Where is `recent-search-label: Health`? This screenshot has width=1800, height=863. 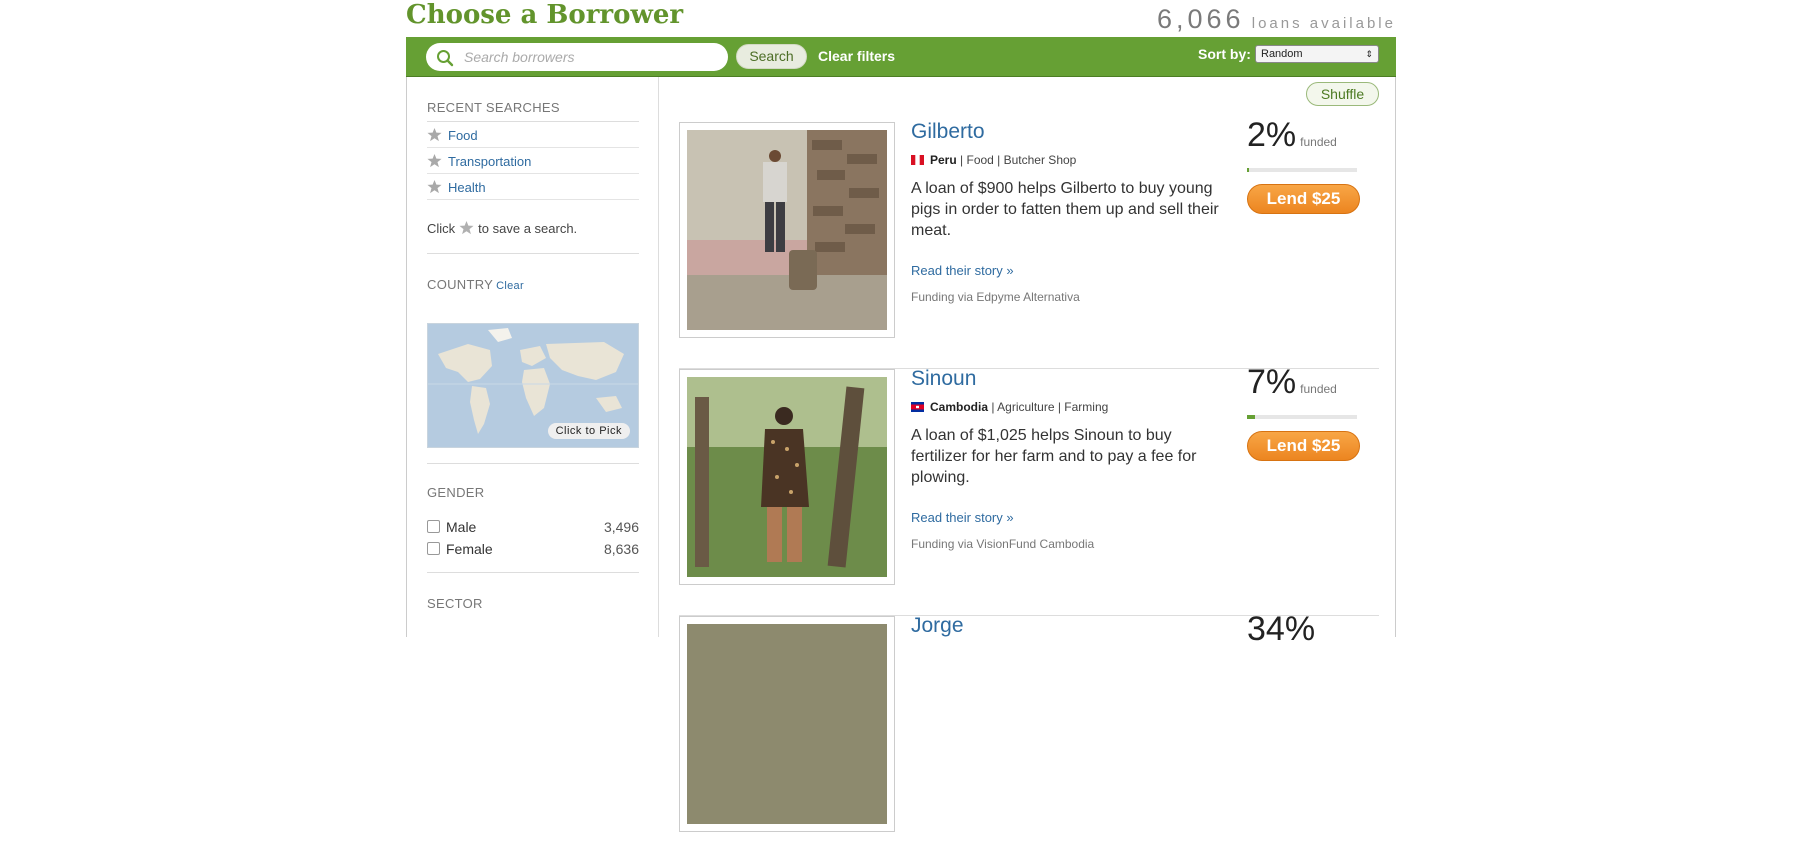
recent-search-label: Health is located at coordinates (467, 187).